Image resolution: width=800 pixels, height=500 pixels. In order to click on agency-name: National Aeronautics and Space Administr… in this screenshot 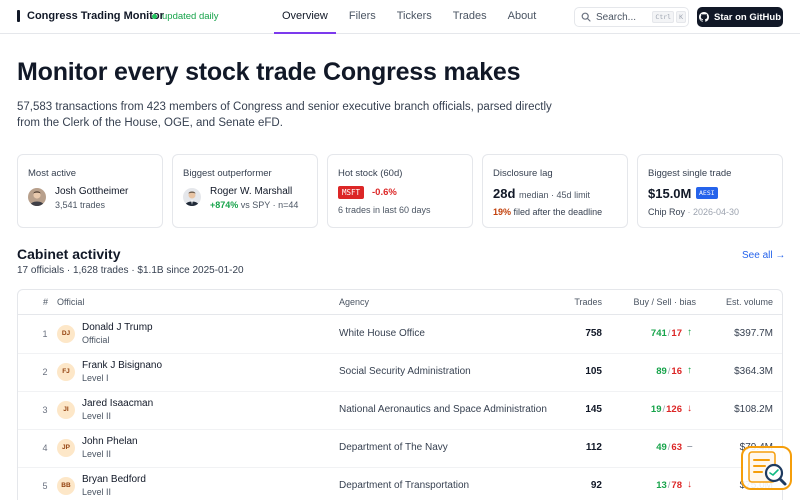, I will do `click(443, 409)`.